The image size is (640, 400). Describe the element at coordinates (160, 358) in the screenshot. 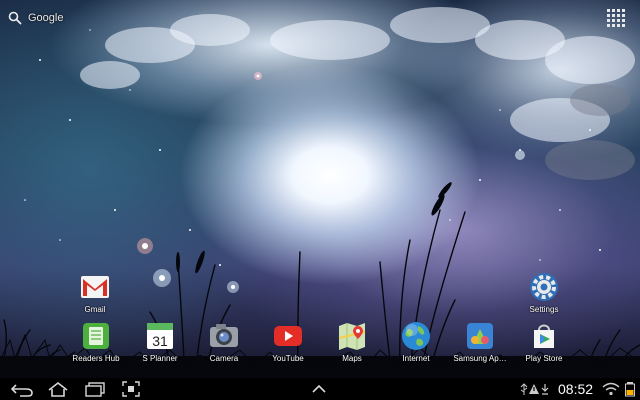

I see `app-label: S Planner` at that location.